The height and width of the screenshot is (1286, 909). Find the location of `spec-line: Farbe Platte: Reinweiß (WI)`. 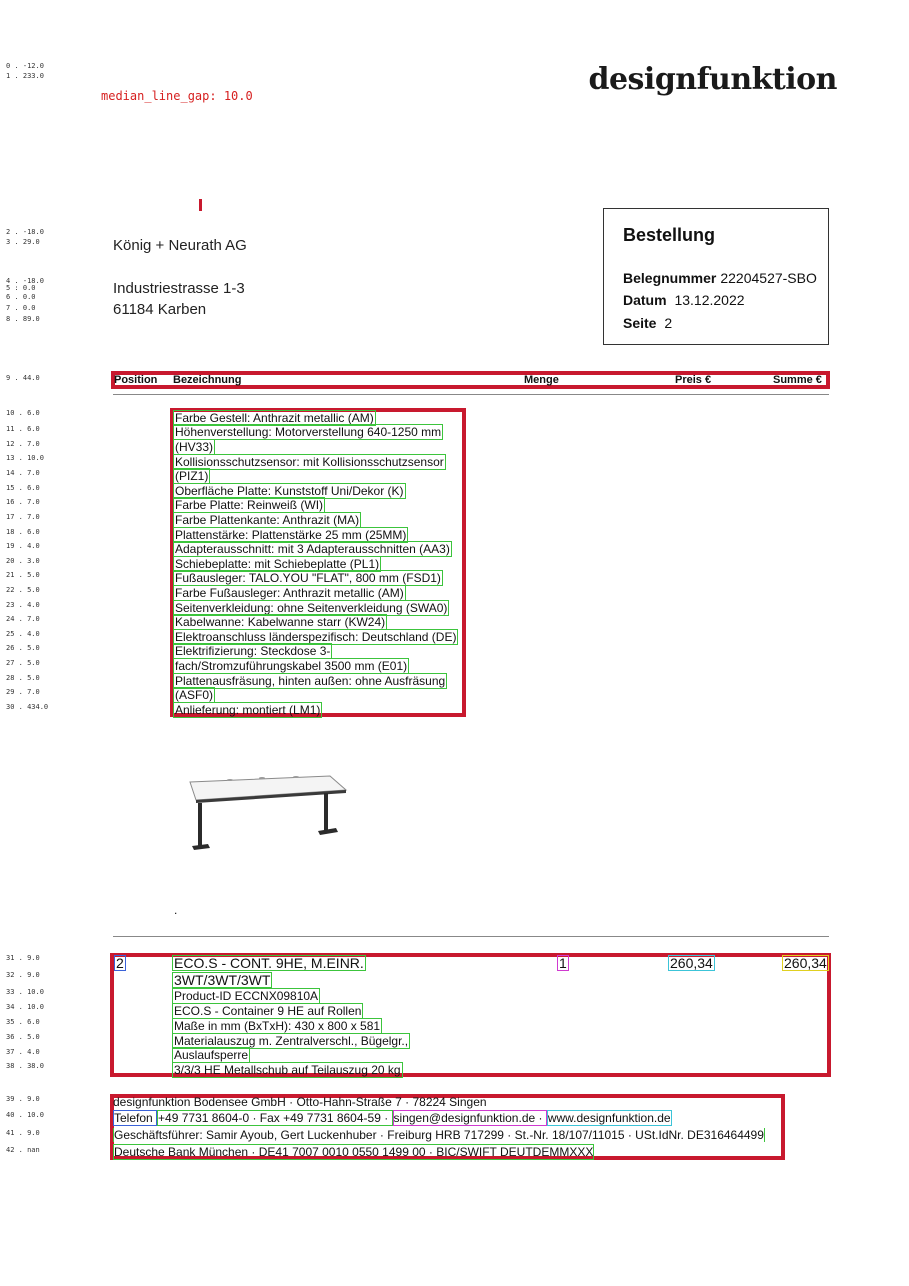

spec-line: Farbe Platte: Reinweiß (WI) is located at coordinates (249, 505).